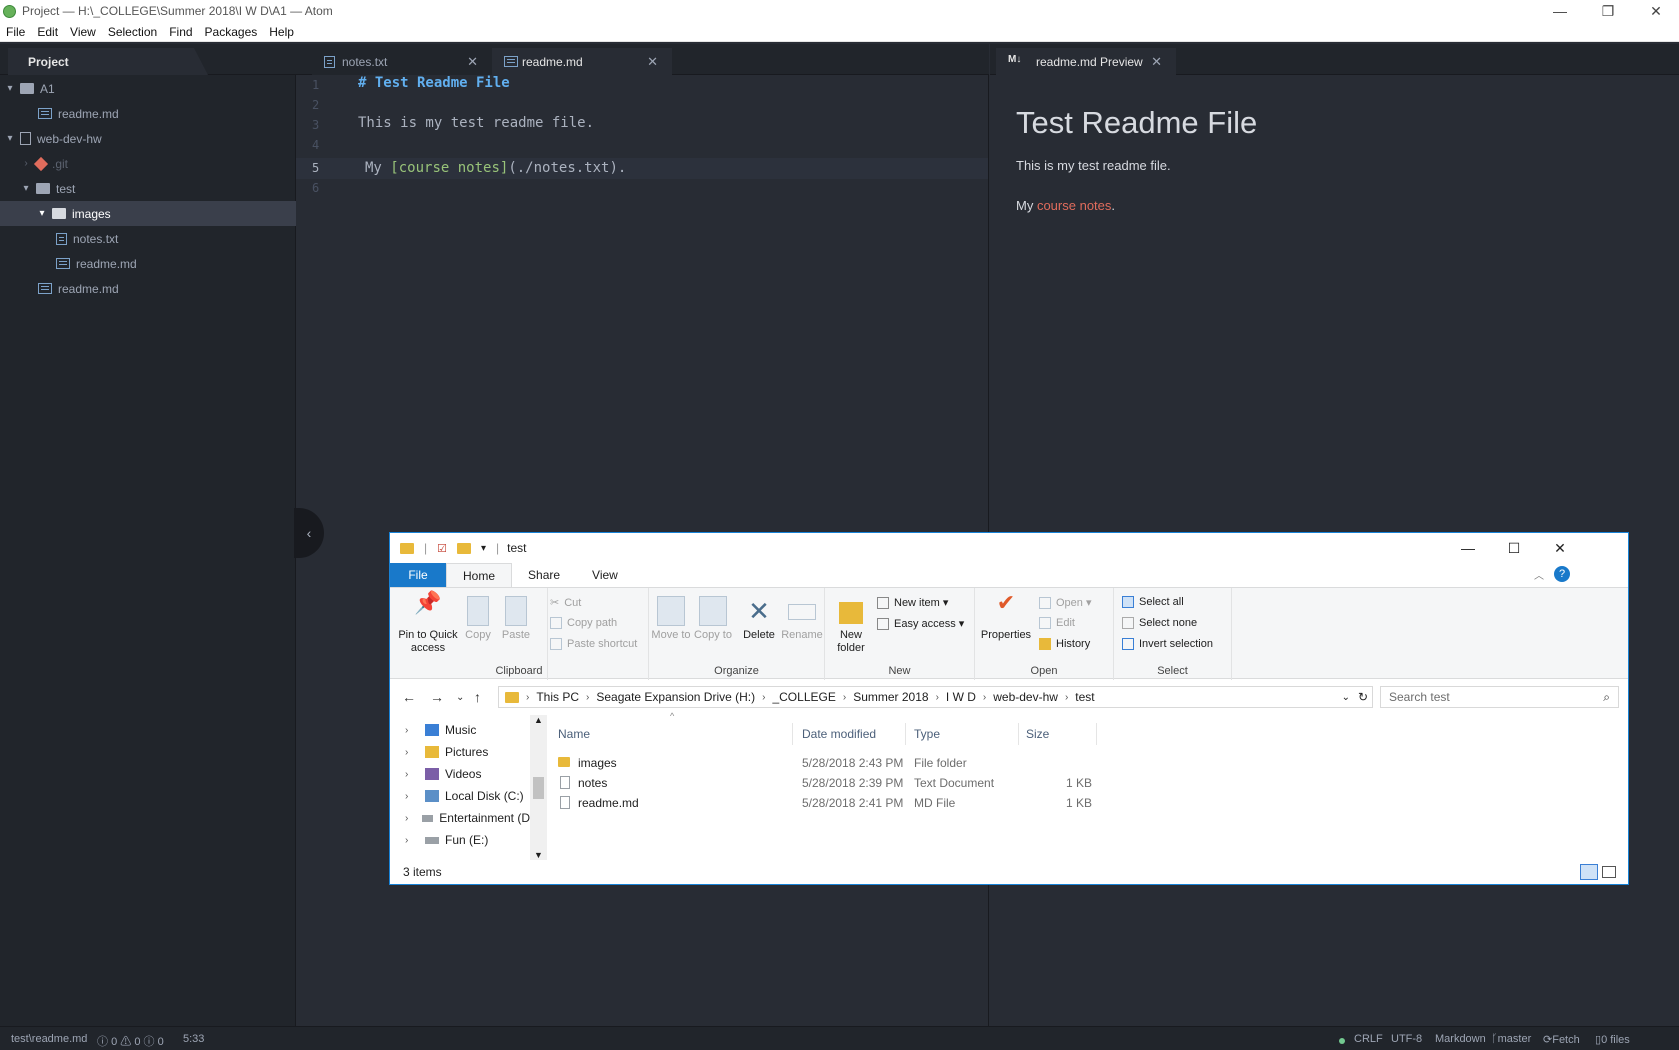 The height and width of the screenshot is (1050, 1679). I want to click on large-icons-view-icon, so click(1609, 872).